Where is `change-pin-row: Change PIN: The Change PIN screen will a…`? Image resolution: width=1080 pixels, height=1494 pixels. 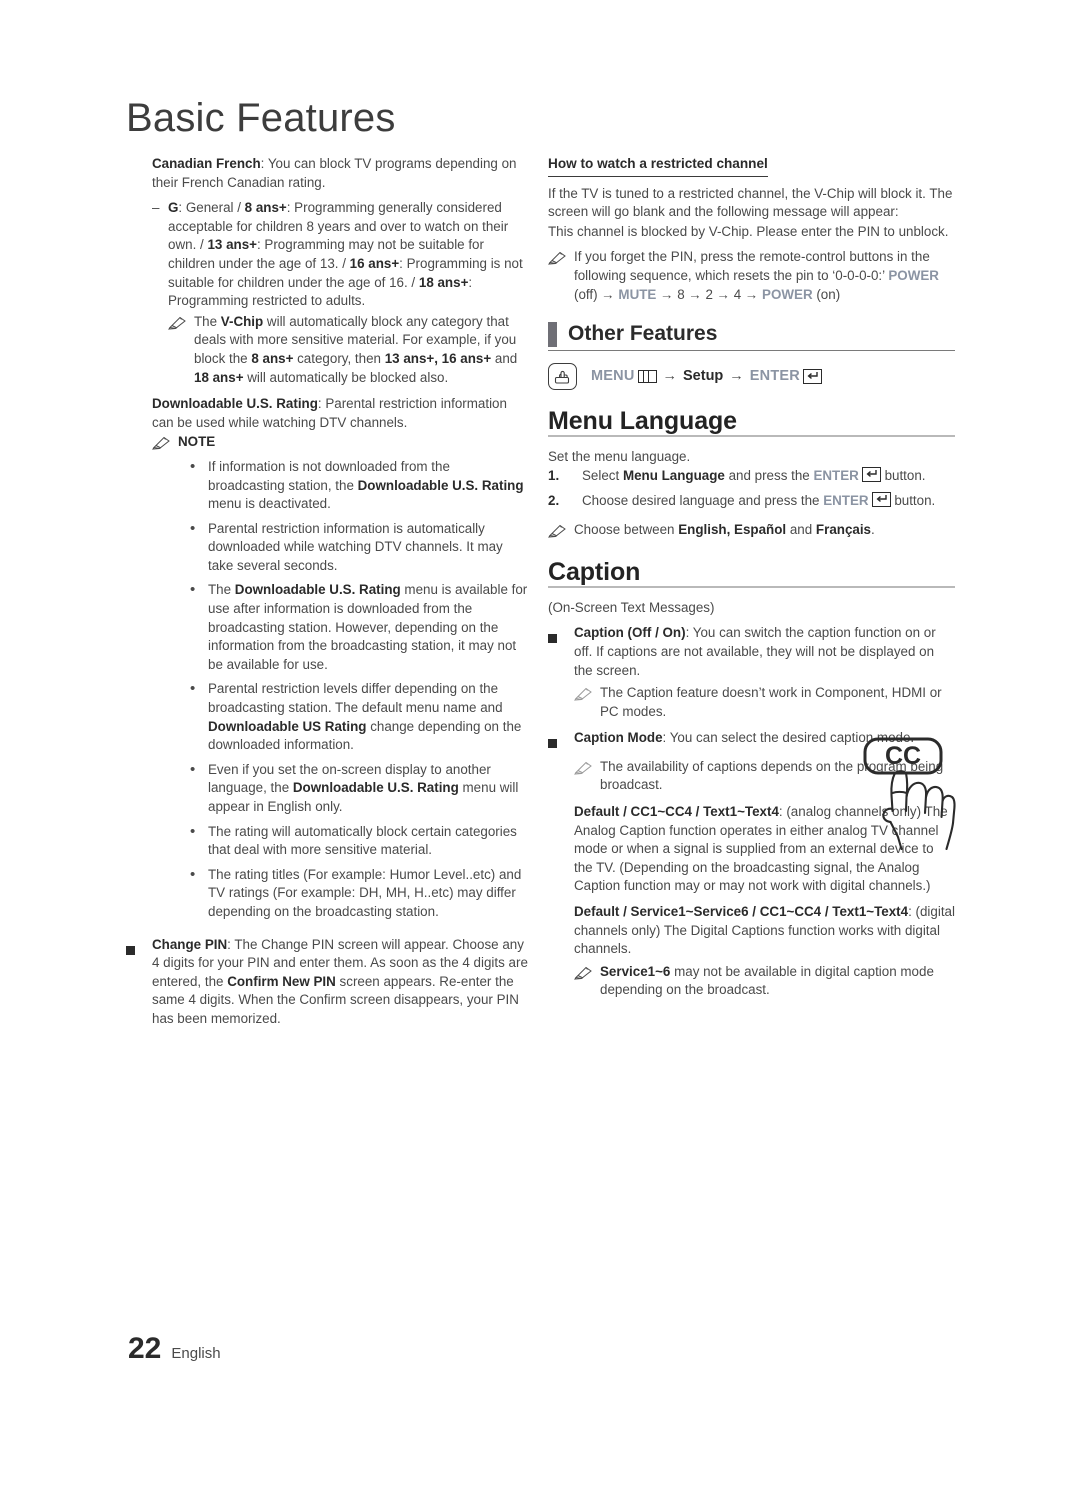 change-pin-row: Change PIN: The Change PIN screen will a… is located at coordinates (328, 982).